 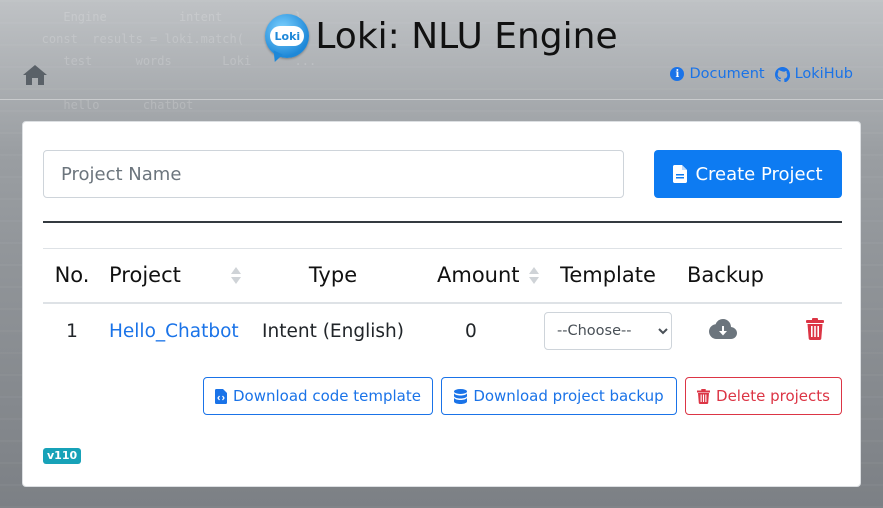 I want to click on document-link: i Document, so click(x=717, y=74).